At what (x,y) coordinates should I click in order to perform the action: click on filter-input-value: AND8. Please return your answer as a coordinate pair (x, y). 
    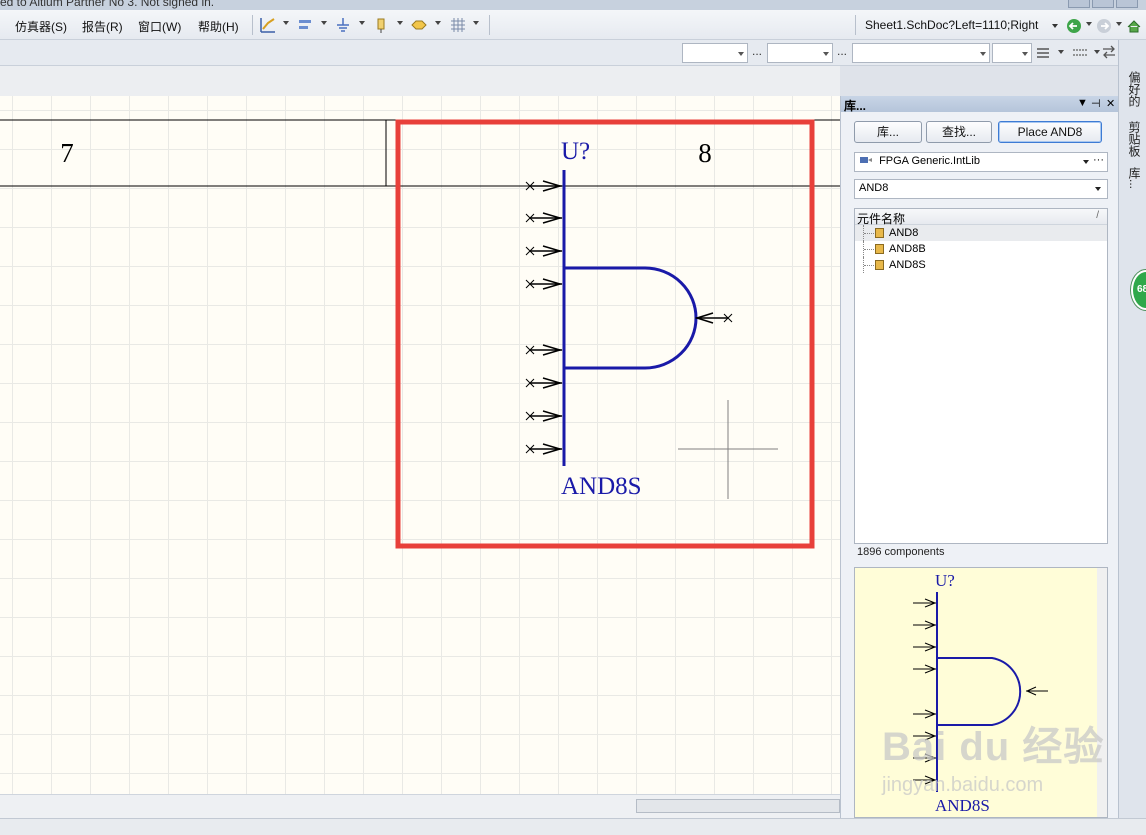
    Looking at the image, I should click on (874, 188).